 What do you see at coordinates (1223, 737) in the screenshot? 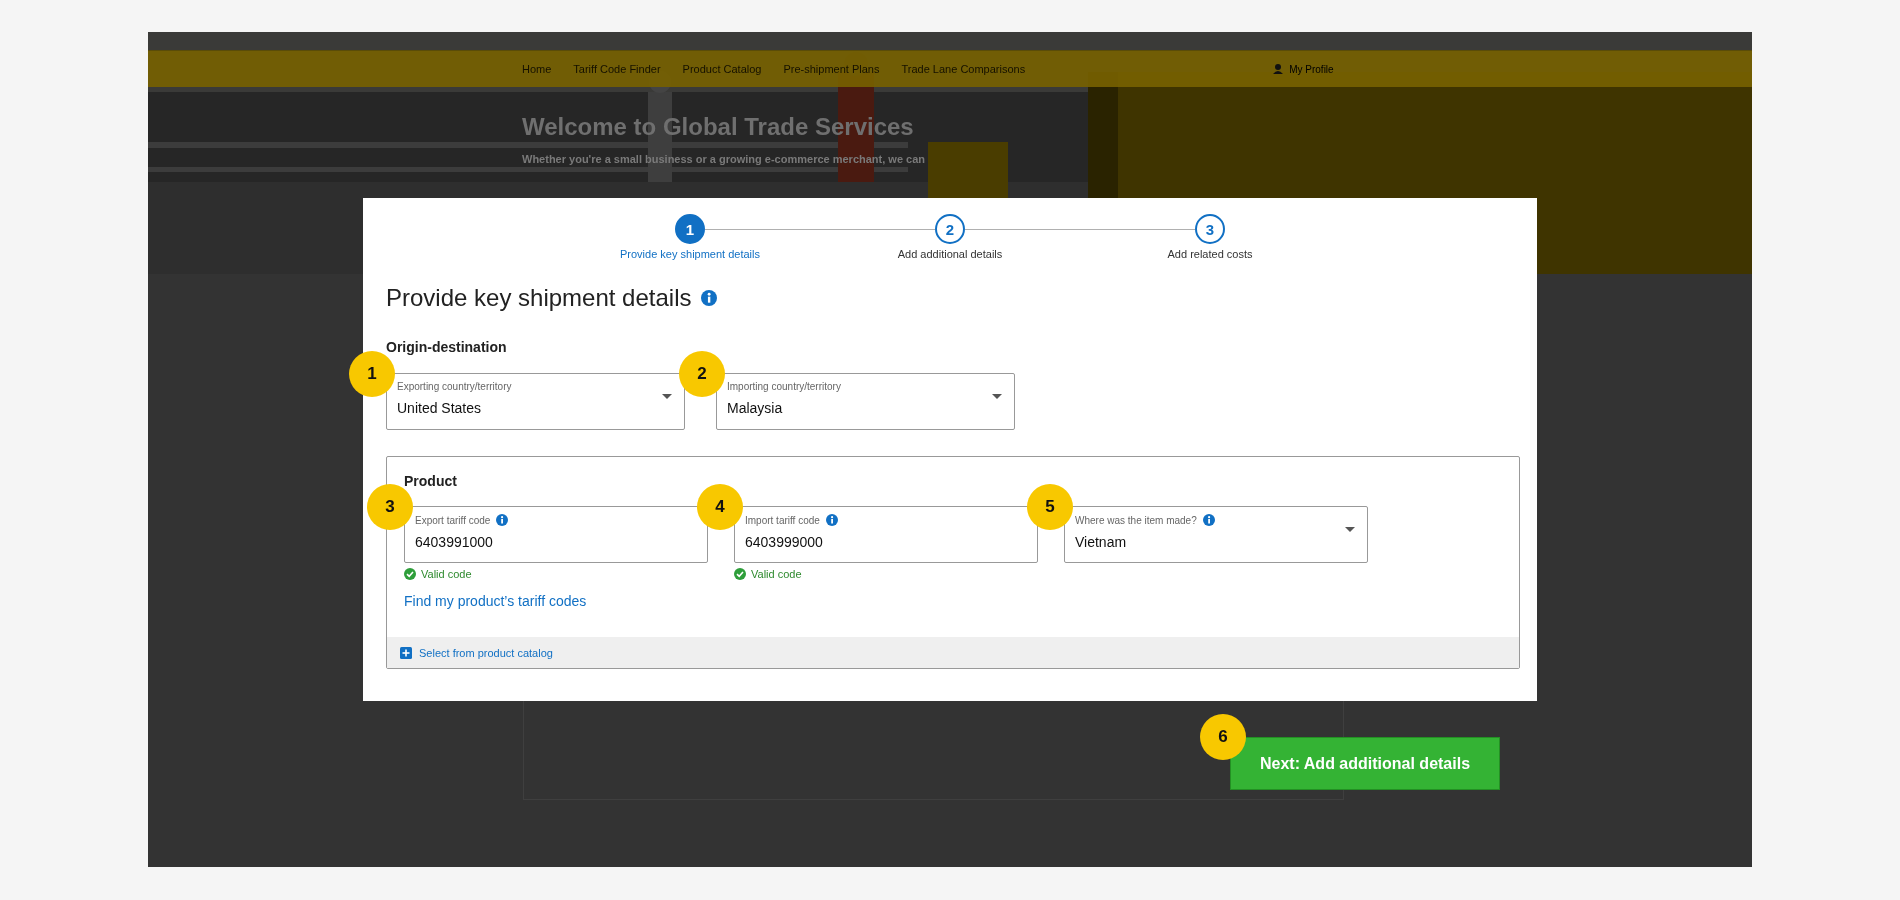
I see `number-badge: 6` at bounding box center [1223, 737].